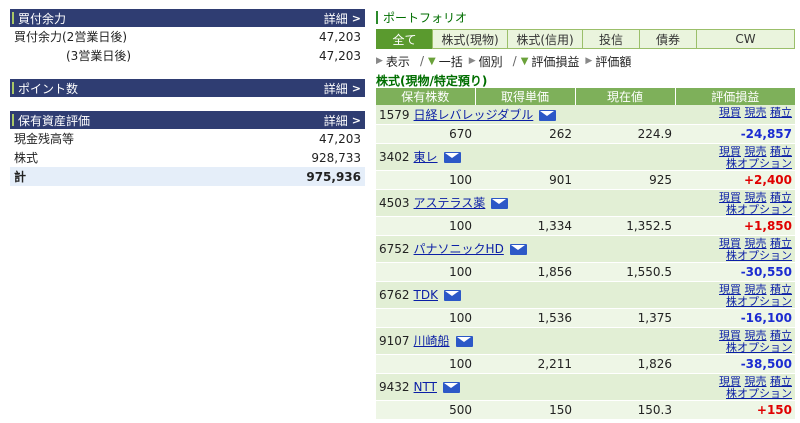 The width and height of the screenshot is (800, 423). What do you see at coordinates (459, 249) in the screenshot?
I see `stock-name-link: パナソニックHD` at bounding box center [459, 249].